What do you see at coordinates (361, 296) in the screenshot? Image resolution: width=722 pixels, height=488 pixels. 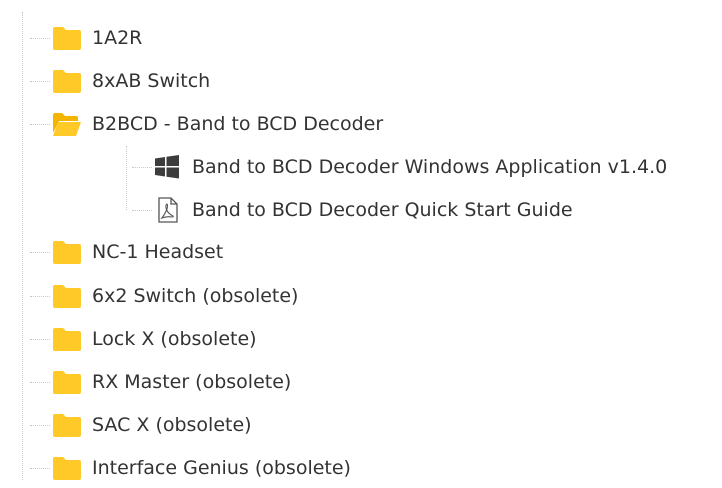 I see `tree-item-6x2-switch: 6x2 Switch (obsolete)` at bounding box center [361, 296].